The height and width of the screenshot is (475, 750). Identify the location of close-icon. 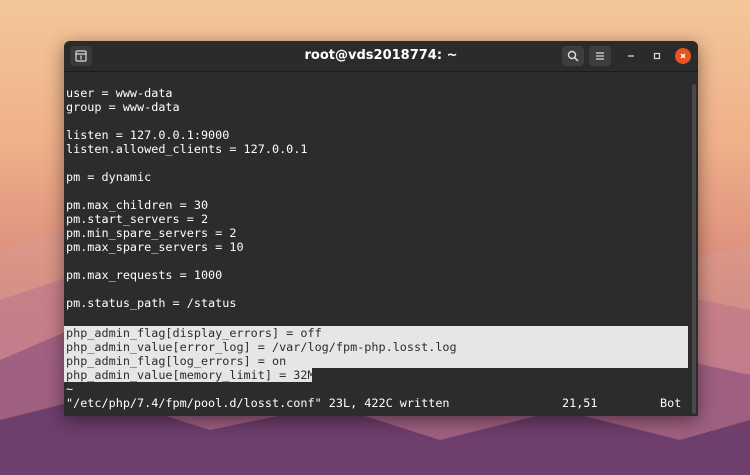
(683, 56).